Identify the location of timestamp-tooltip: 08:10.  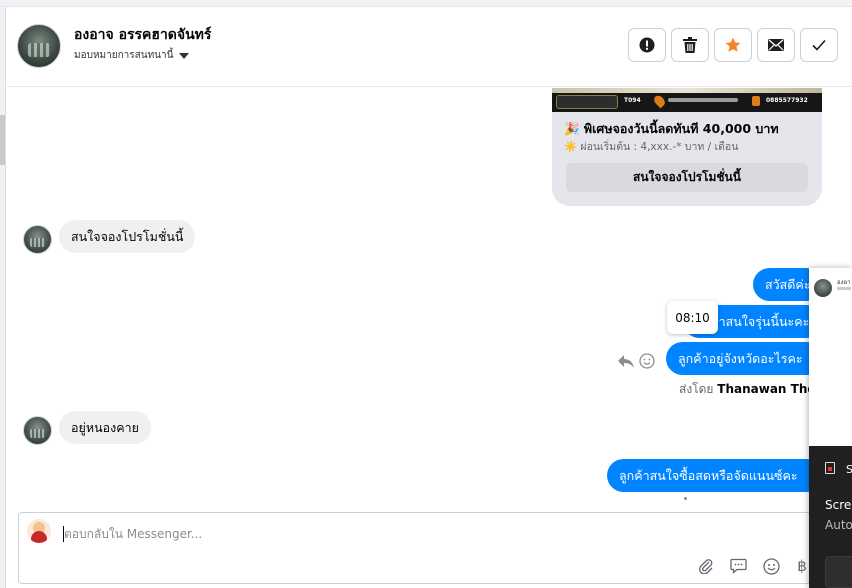
(692, 317).